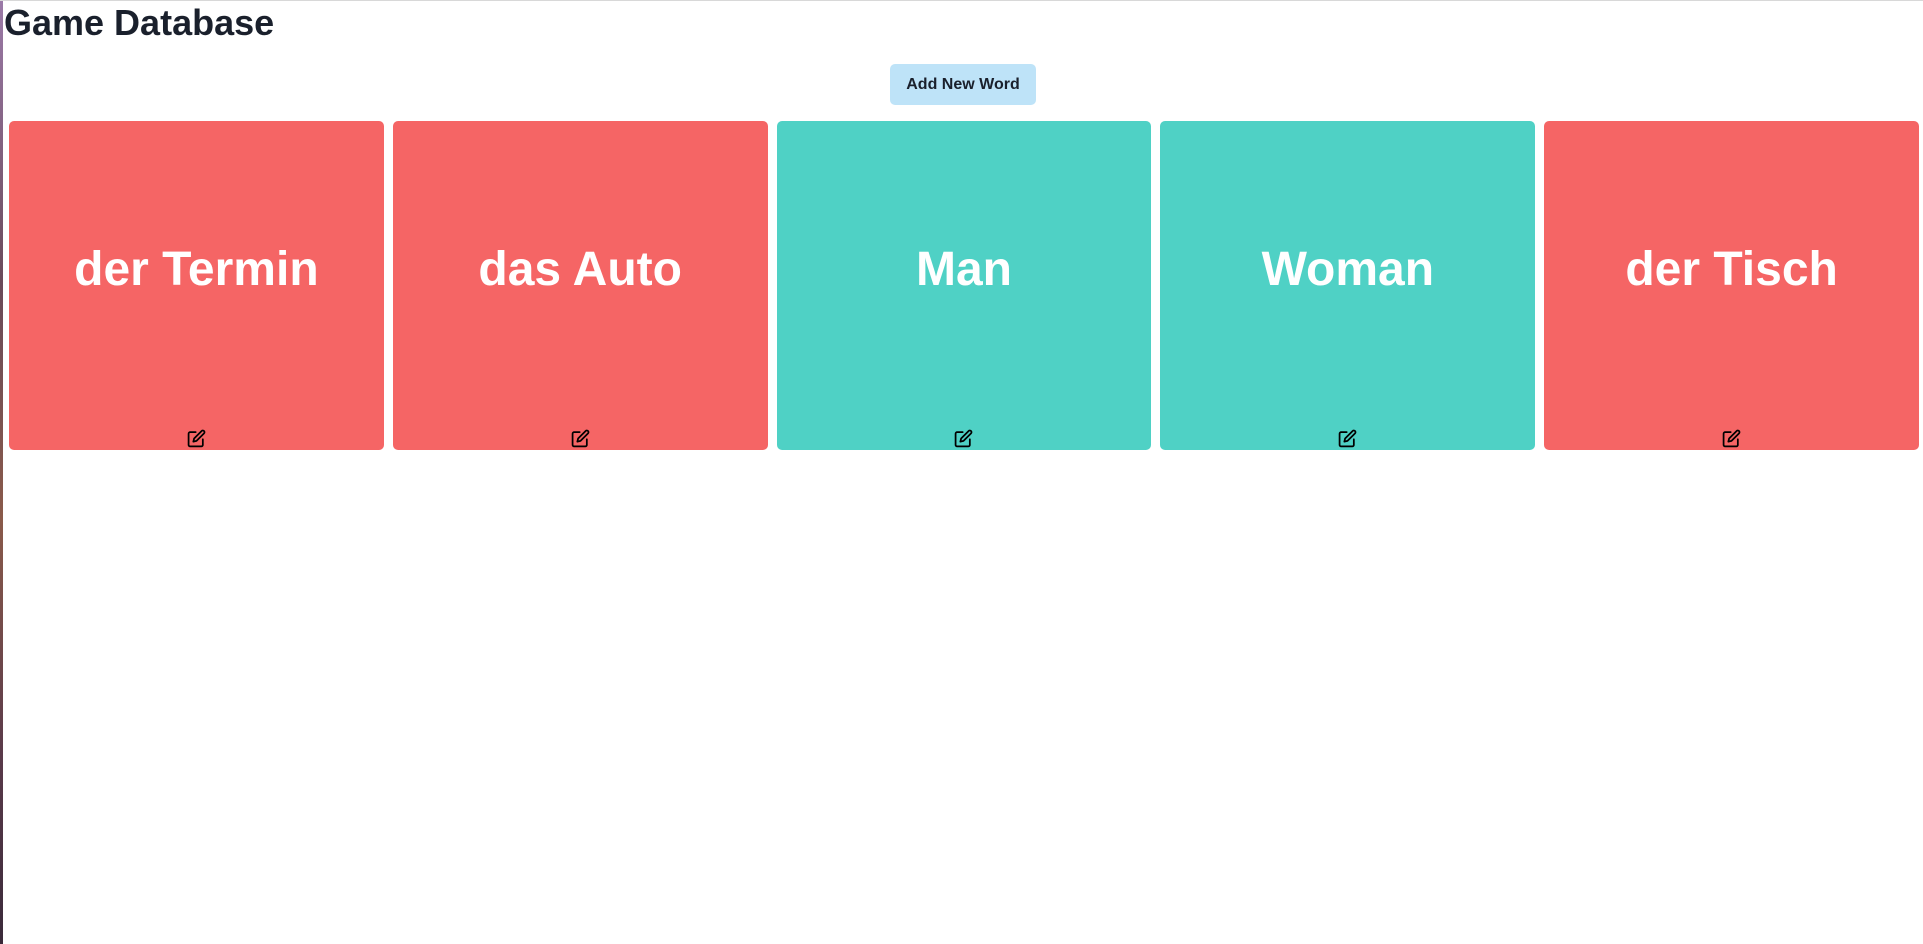  I want to click on word-card: Man, so click(964, 285).